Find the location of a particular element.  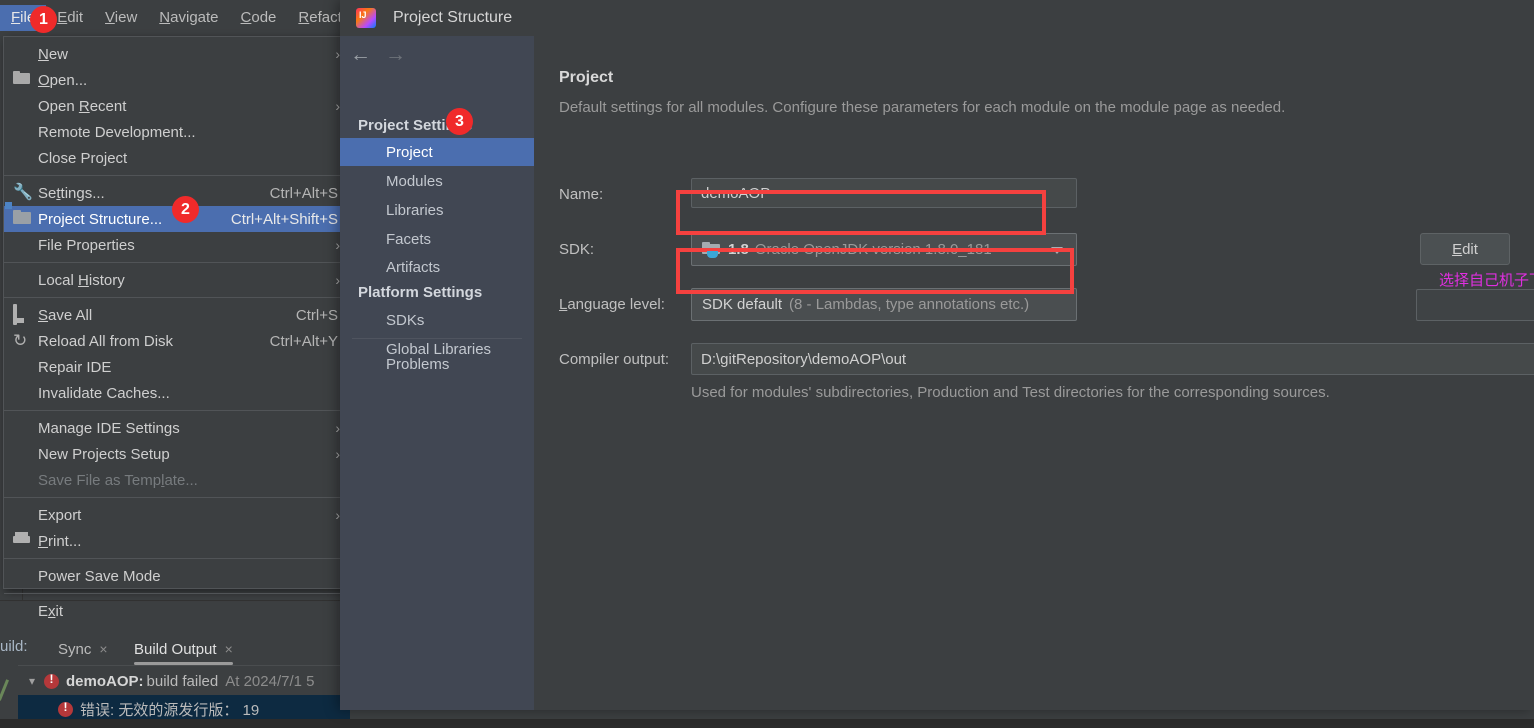

menu-item-settings-accel: Ctrl+Alt+S is located at coordinates (303, 193).